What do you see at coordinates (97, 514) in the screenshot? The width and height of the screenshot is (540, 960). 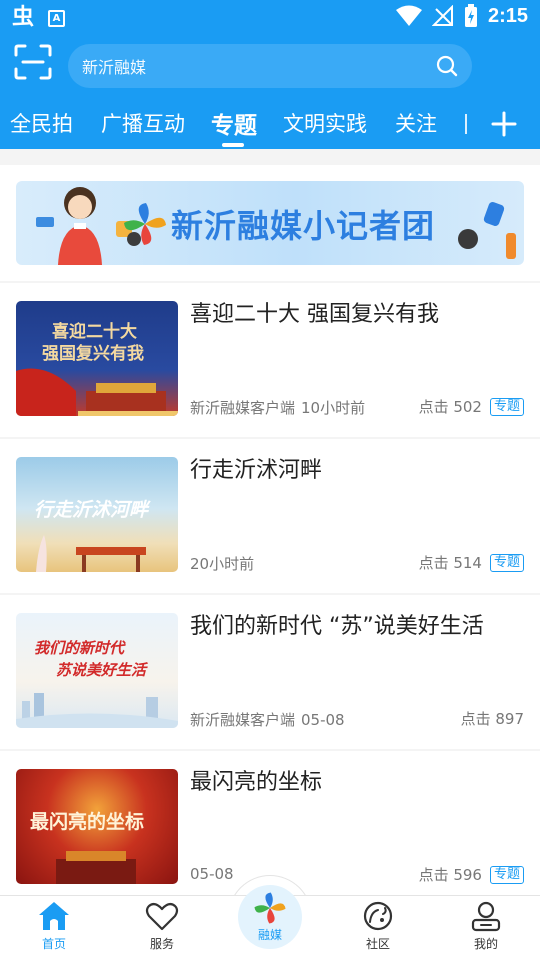 I see `news-thumbnail: 行走沂沭河畔` at bounding box center [97, 514].